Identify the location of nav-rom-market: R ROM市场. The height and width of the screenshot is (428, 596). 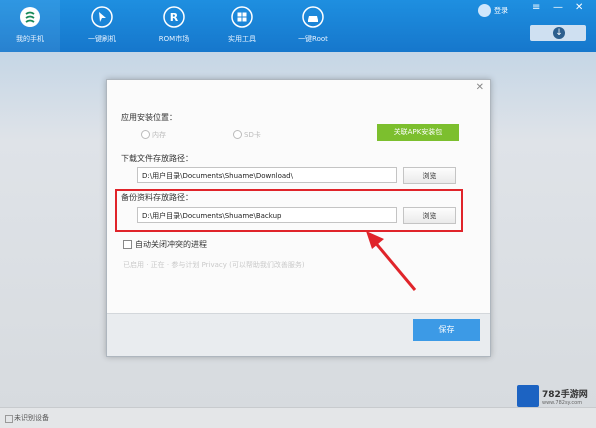
(174, 25).